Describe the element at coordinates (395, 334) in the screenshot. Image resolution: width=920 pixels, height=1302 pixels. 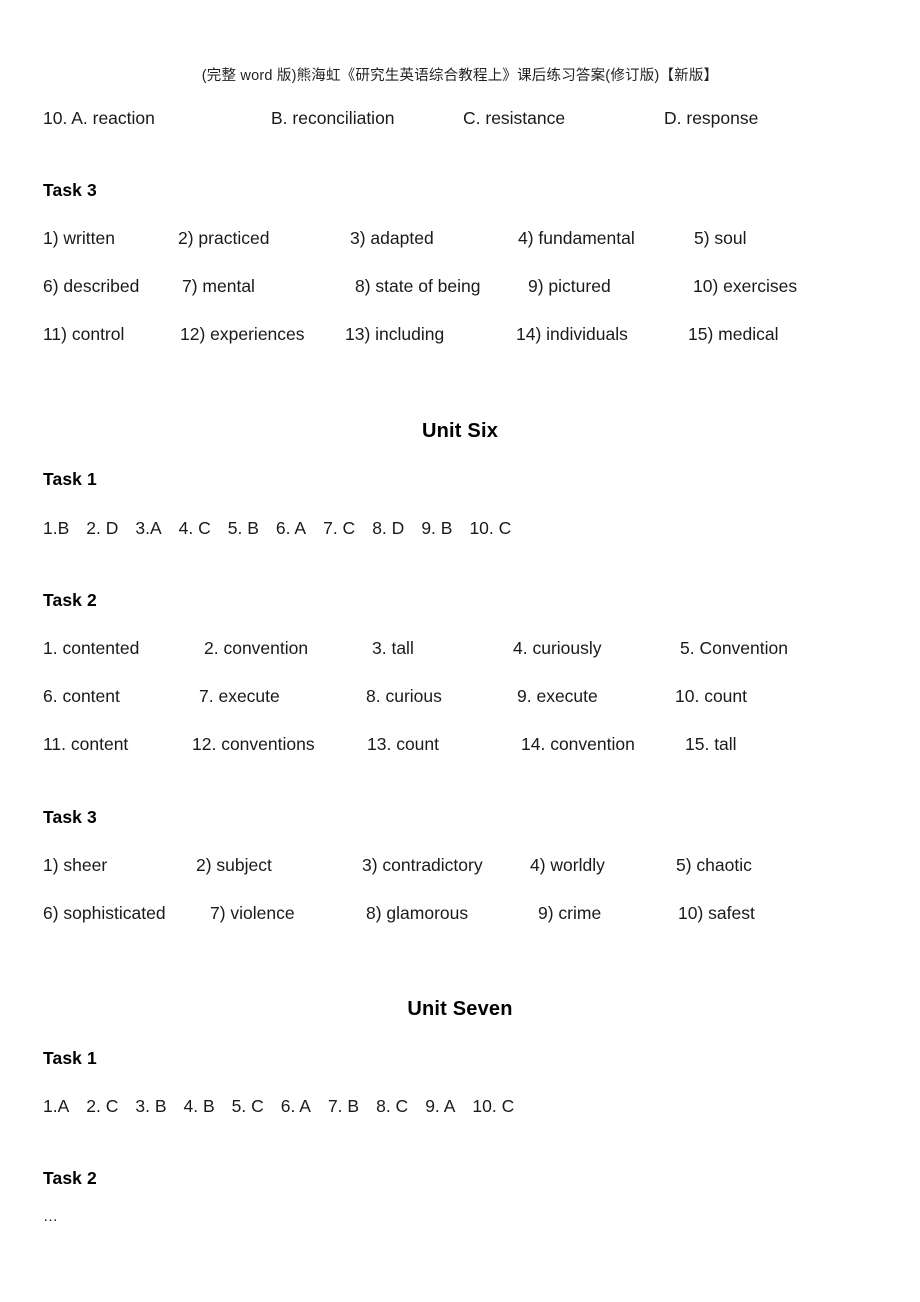
I see `answer-item: 13) including` at that location.